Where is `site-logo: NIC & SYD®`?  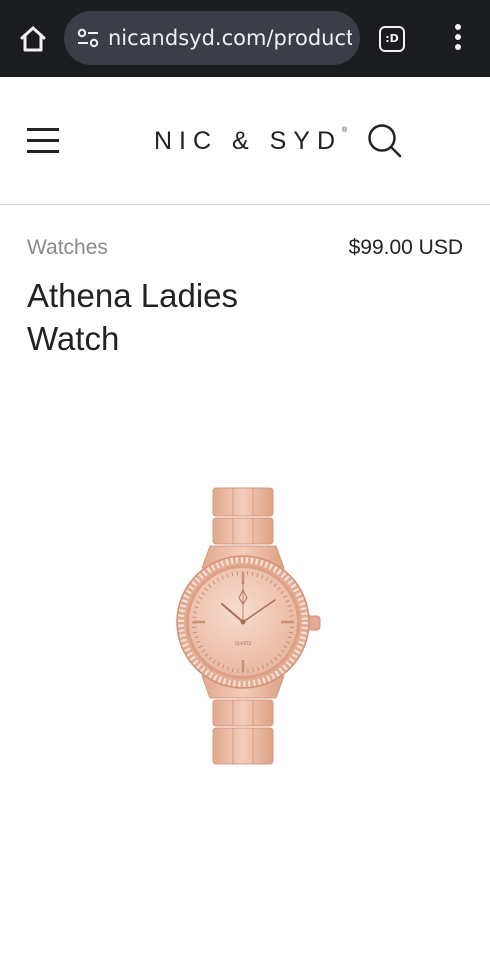 site-logo: NIC & SYD® is located at coordinates (254, 141).